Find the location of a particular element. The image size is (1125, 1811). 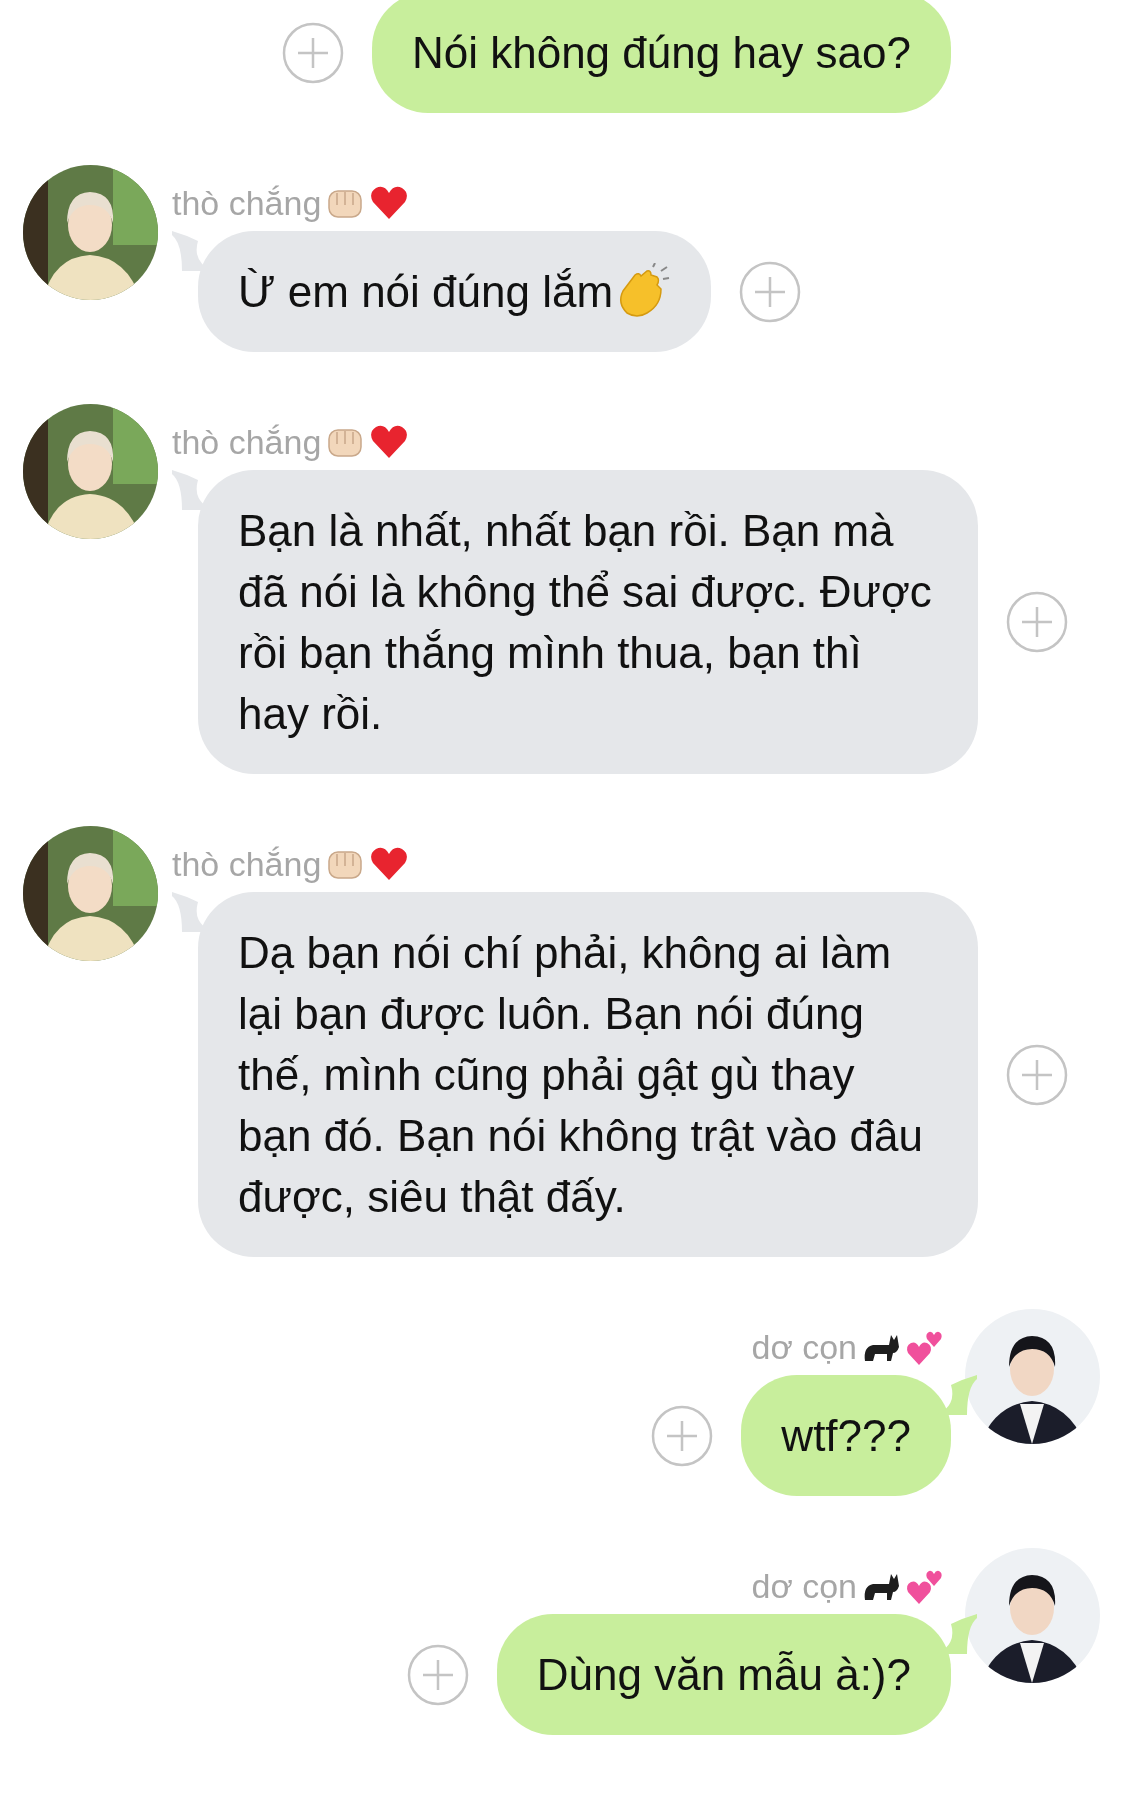

message-text: Dạ bạn nói chí phải, không ai làm lại bạn được luôn. Bạn nói đúng thế, mình cũng phải gật gù thay bạn đó. Bạn nói không trật vào đâu được, siêu thật đấy. is located at coordinates (581, 1075).